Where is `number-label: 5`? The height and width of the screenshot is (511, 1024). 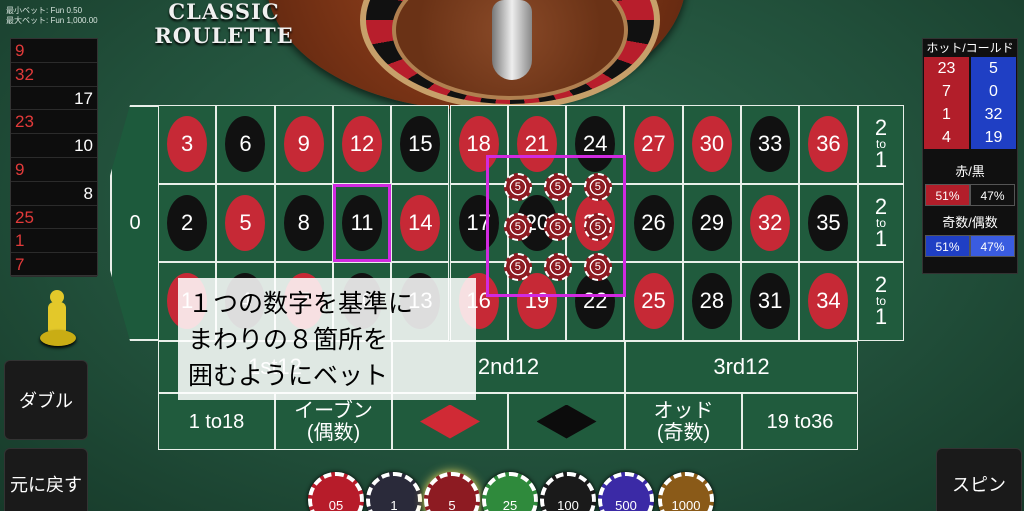 number-label: 5 is located at coordinates (245, 222).